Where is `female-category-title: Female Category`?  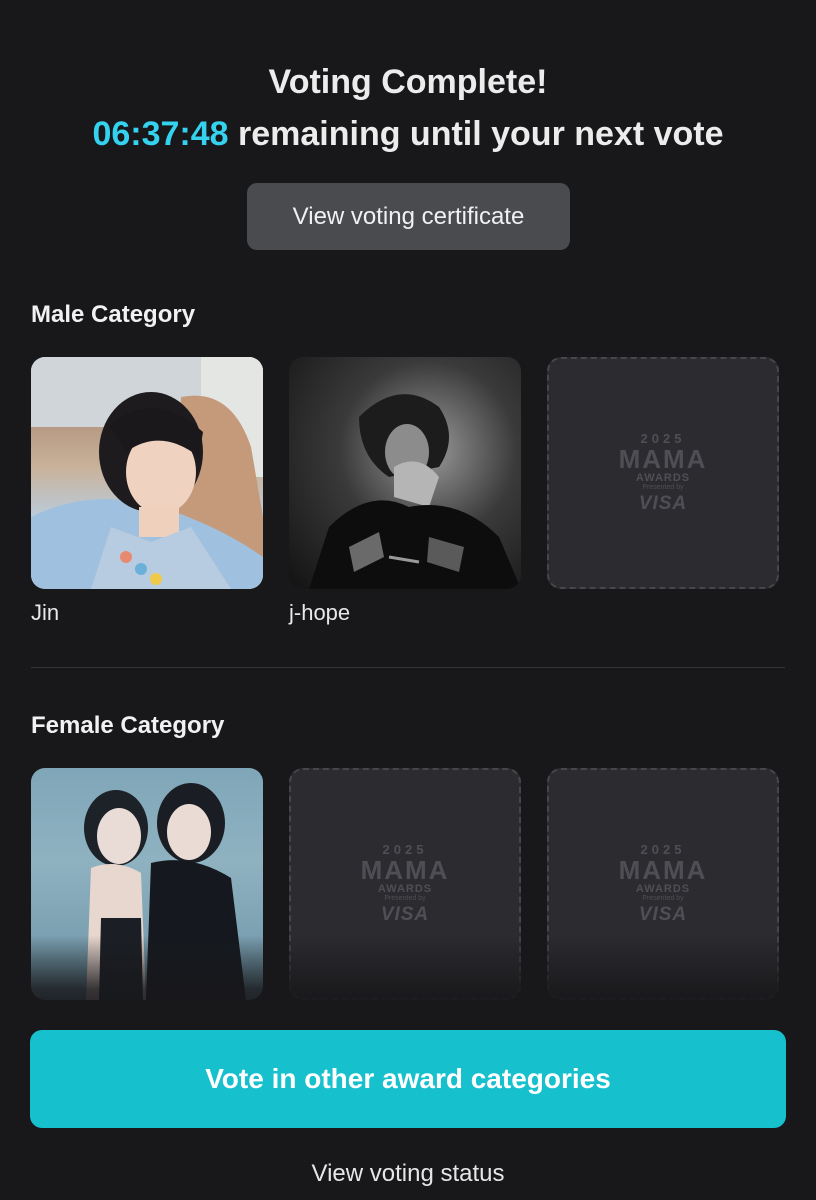
female-category-title: Female Category is located at coordinates (128, 725).